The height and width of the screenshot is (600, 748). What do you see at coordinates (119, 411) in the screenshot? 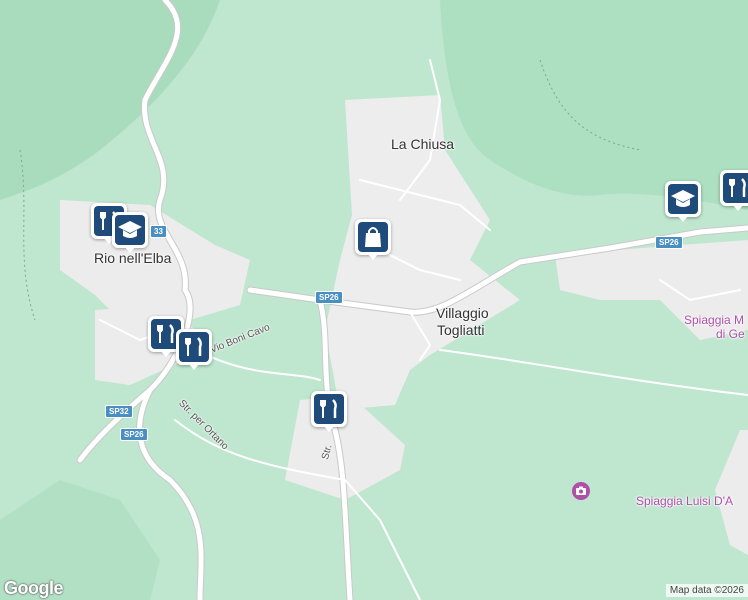
I see `road-shield-sp32: SP32` at bounding box center [119, 411].